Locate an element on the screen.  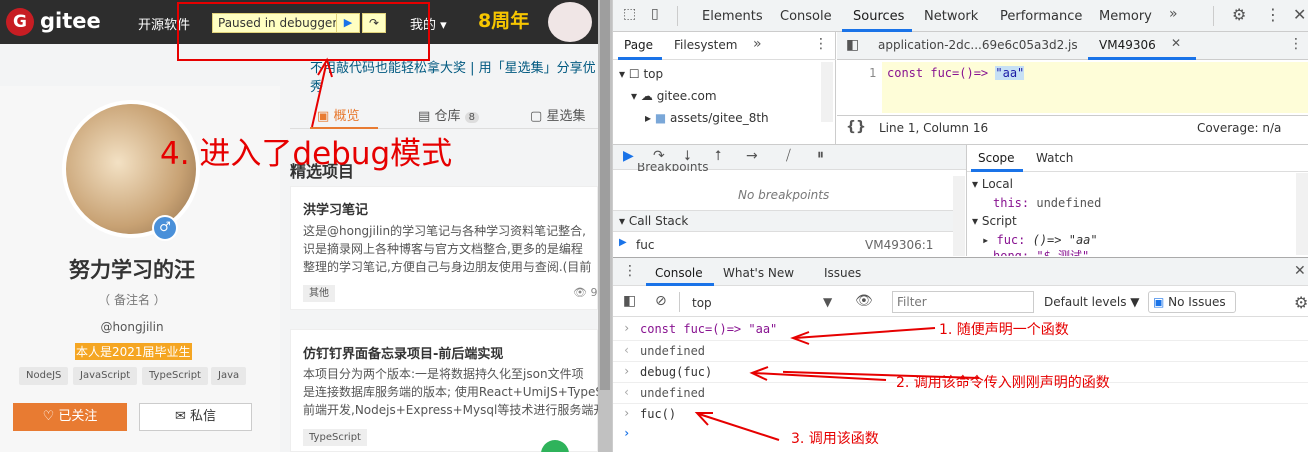
tab-watch: Watch is located at coordinates (1054, 158).